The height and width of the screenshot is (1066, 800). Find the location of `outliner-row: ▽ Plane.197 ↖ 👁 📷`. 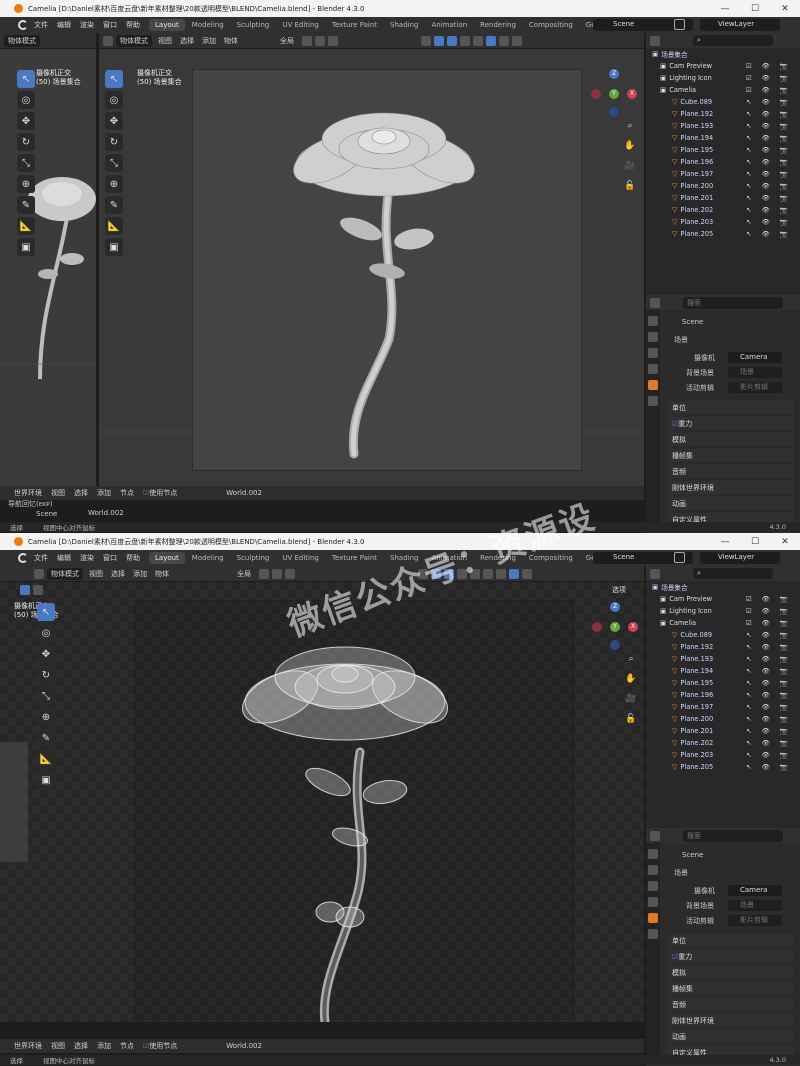

outliner-row: ▽ Plane.197 ↖ 👁 📷 is located at coordinates (723, 174).